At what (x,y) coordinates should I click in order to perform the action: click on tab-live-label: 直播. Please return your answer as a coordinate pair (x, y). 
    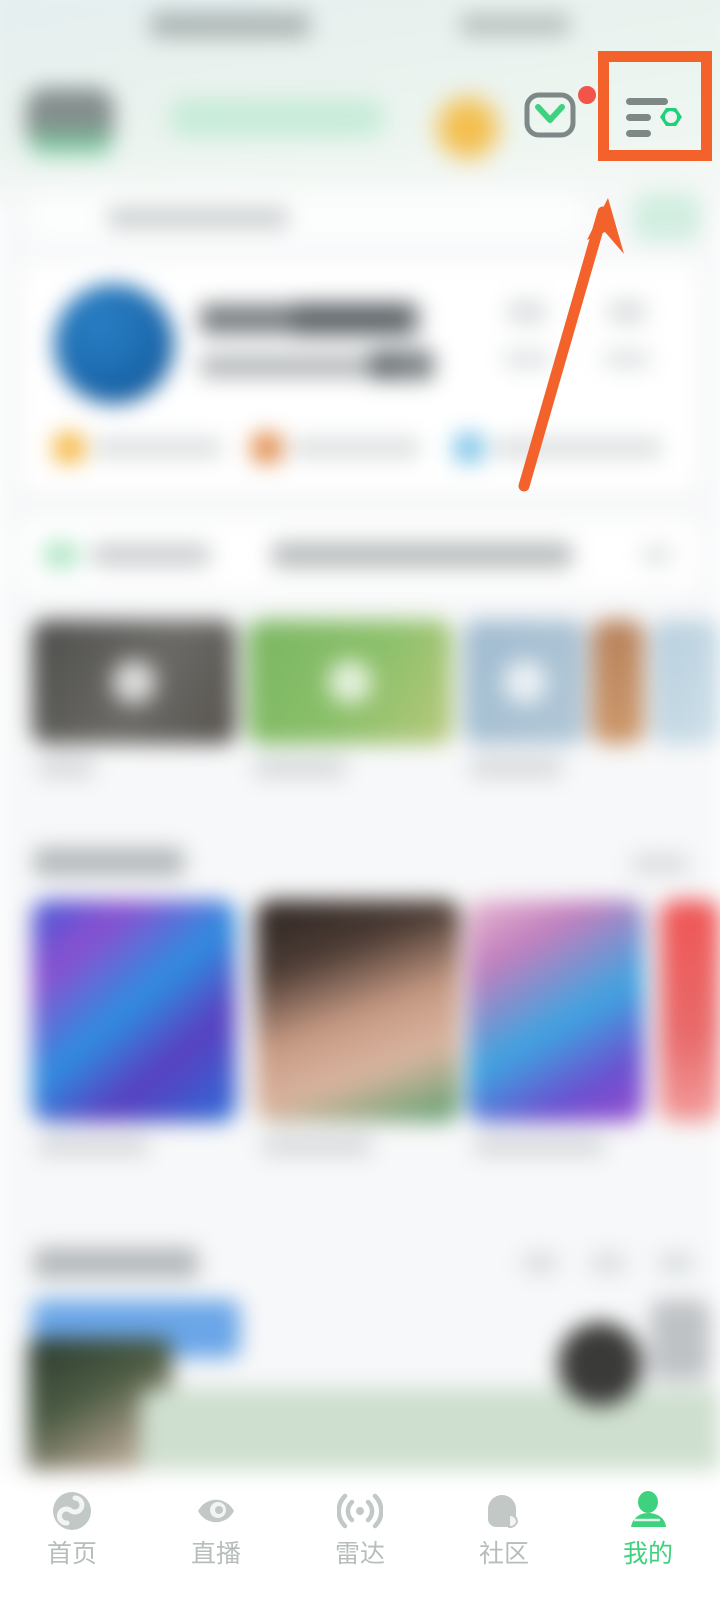
    Looking at the image, I should click on (215, 1554).